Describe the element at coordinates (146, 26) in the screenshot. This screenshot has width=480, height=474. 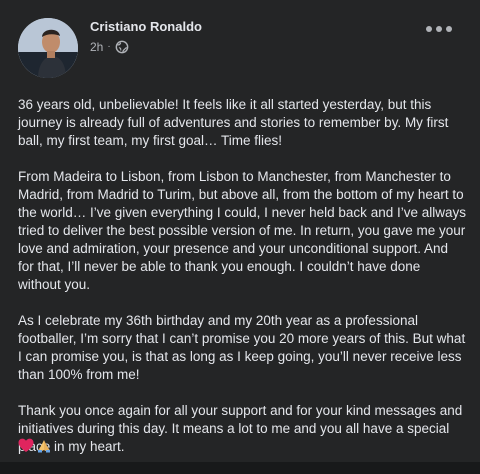
I see `author-name: Cristiano Ronaldo` at that location.